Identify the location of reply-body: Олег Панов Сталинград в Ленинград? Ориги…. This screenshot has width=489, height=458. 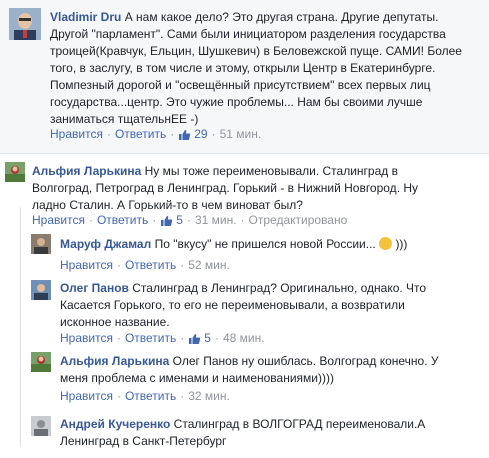
(250, 305).